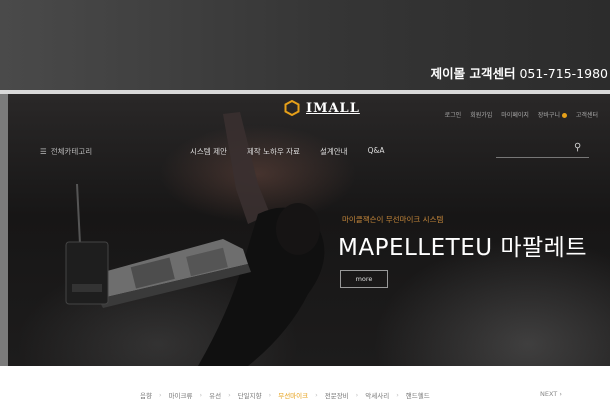  I want to click on all-categories-button: ☰ 전체카테고리, so click(66, 151).